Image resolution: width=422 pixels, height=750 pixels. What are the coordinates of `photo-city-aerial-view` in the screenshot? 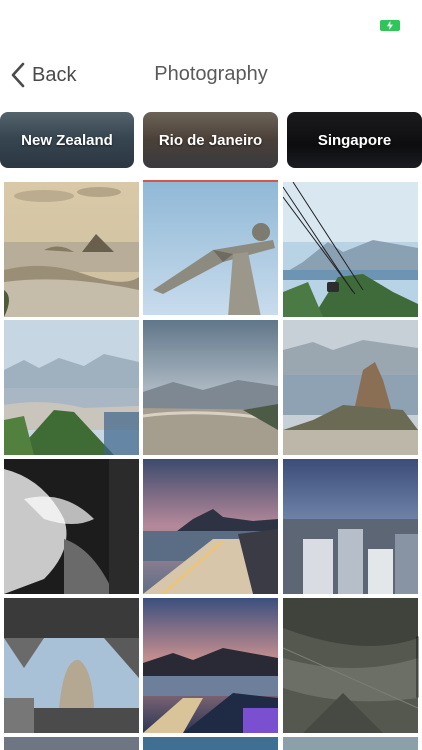 It's located at (210, 387).